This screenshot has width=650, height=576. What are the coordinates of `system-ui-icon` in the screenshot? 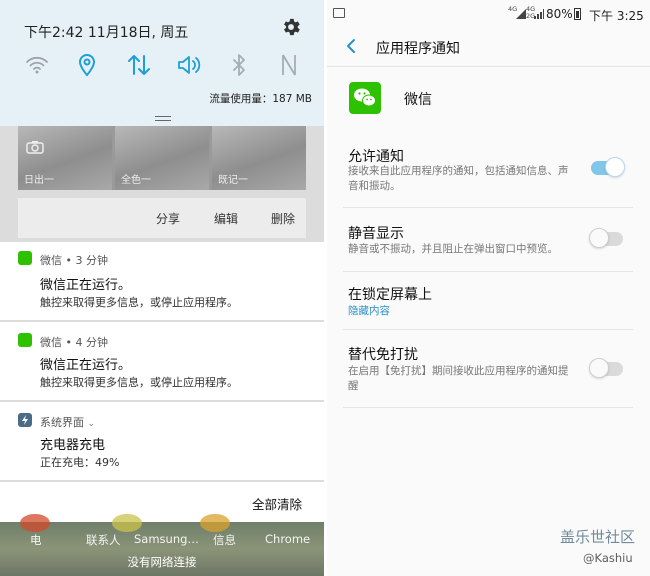 It's located at (25, 420).